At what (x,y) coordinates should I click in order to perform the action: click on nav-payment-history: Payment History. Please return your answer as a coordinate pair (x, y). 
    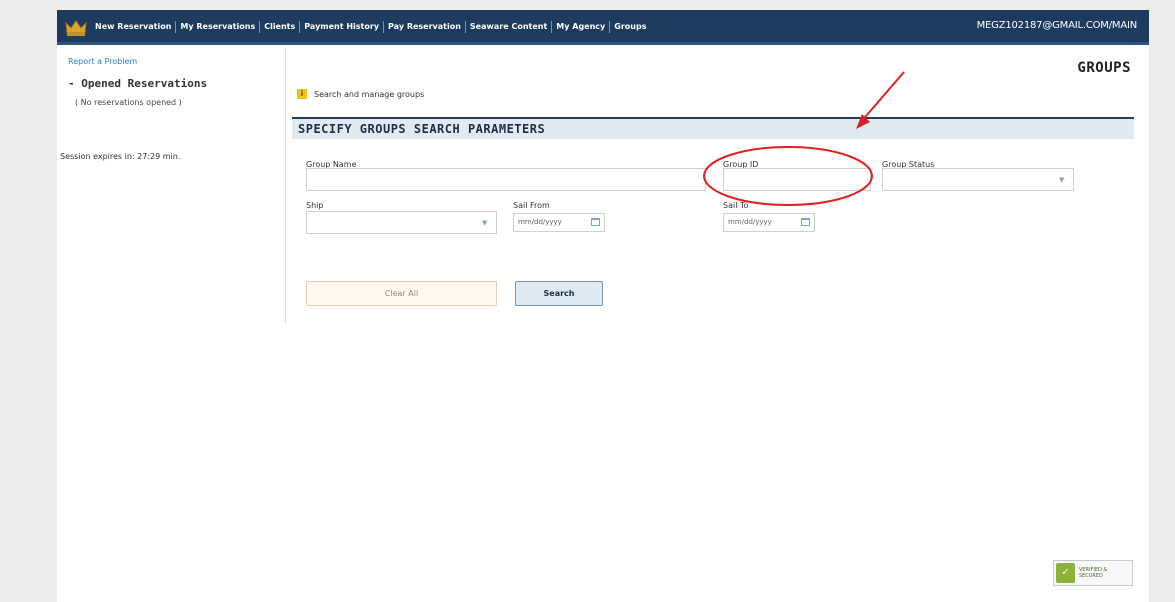
    Looking at the image, I should click on (342, 27).